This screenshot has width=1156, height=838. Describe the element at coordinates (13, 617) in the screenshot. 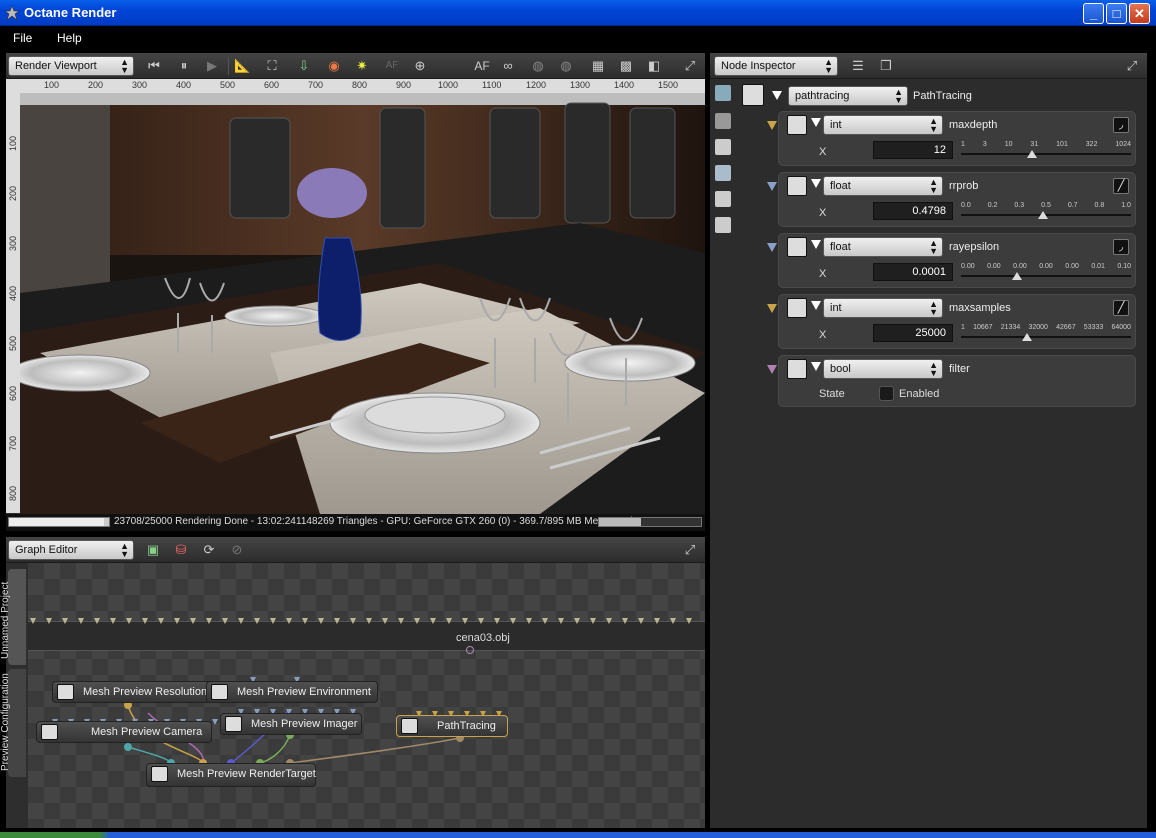

I see `tab-unnamed-project: Unnamed Project` at that location.